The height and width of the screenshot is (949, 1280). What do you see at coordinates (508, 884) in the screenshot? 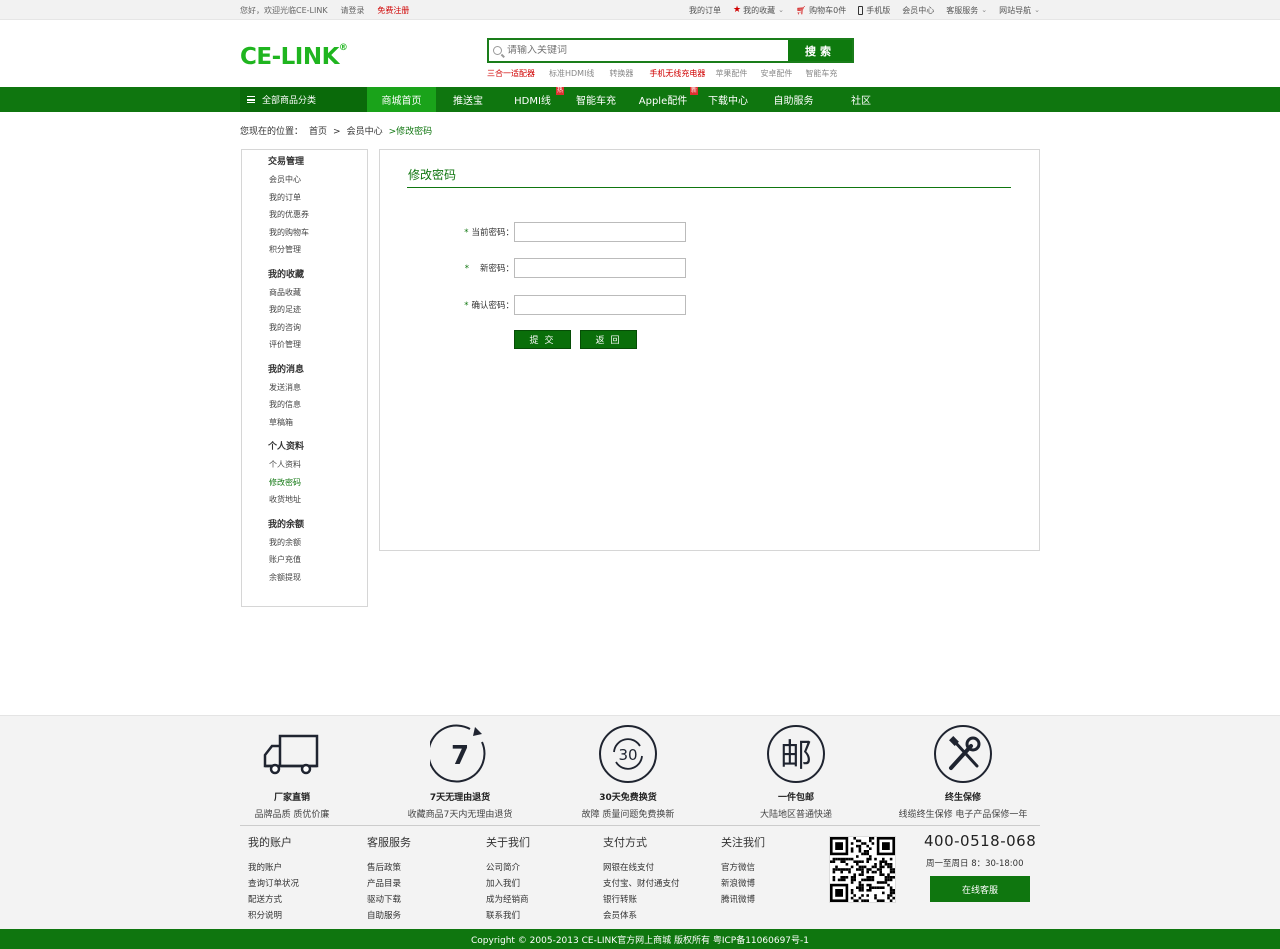
I see `footer-link: 加入我们` at bounding box center [508, 884].